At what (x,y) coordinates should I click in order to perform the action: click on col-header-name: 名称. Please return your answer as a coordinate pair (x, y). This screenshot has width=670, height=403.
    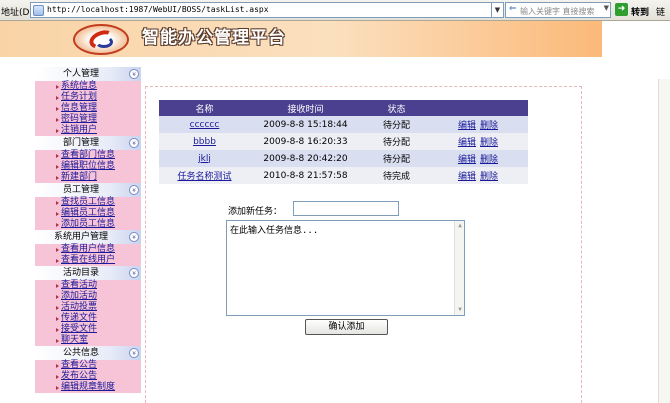
    Looking at the image, I should click on (204, 109).